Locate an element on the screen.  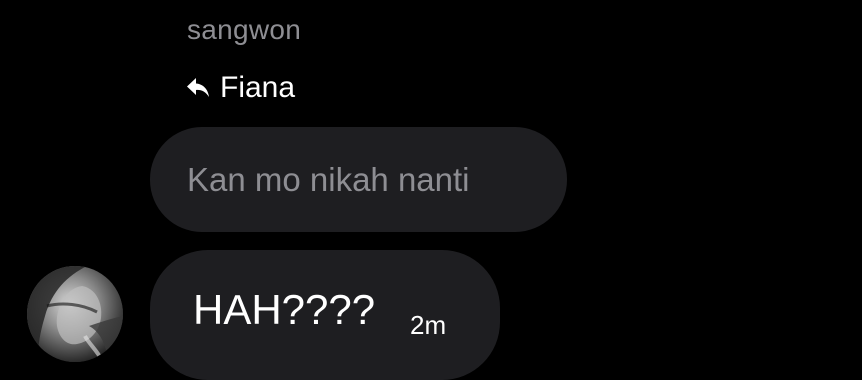
quoted-message-bubble: Kan mo nikah nanti is located at coordinates (358, 179).